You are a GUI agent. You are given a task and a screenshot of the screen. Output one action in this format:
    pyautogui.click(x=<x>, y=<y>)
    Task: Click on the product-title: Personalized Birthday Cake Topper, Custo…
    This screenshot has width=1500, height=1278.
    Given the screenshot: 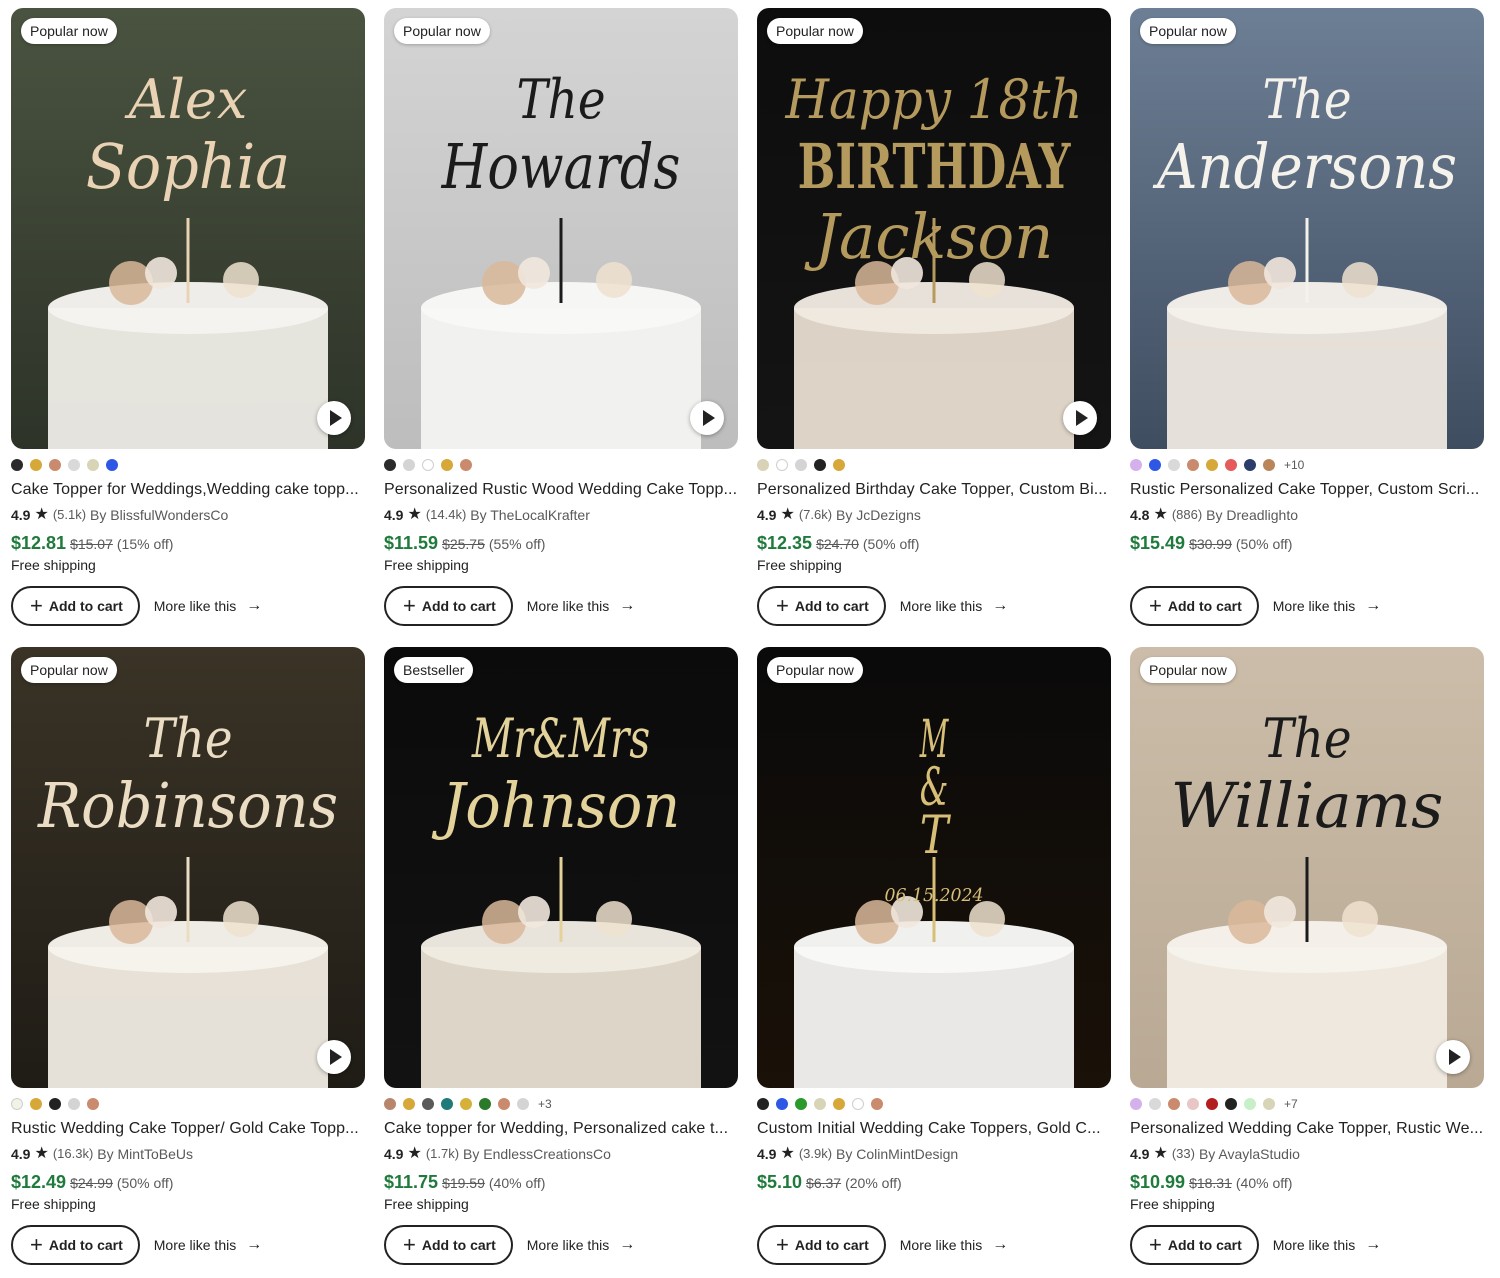 What is the action you would take?
    pyautogui.click(x=934, y=490)
    